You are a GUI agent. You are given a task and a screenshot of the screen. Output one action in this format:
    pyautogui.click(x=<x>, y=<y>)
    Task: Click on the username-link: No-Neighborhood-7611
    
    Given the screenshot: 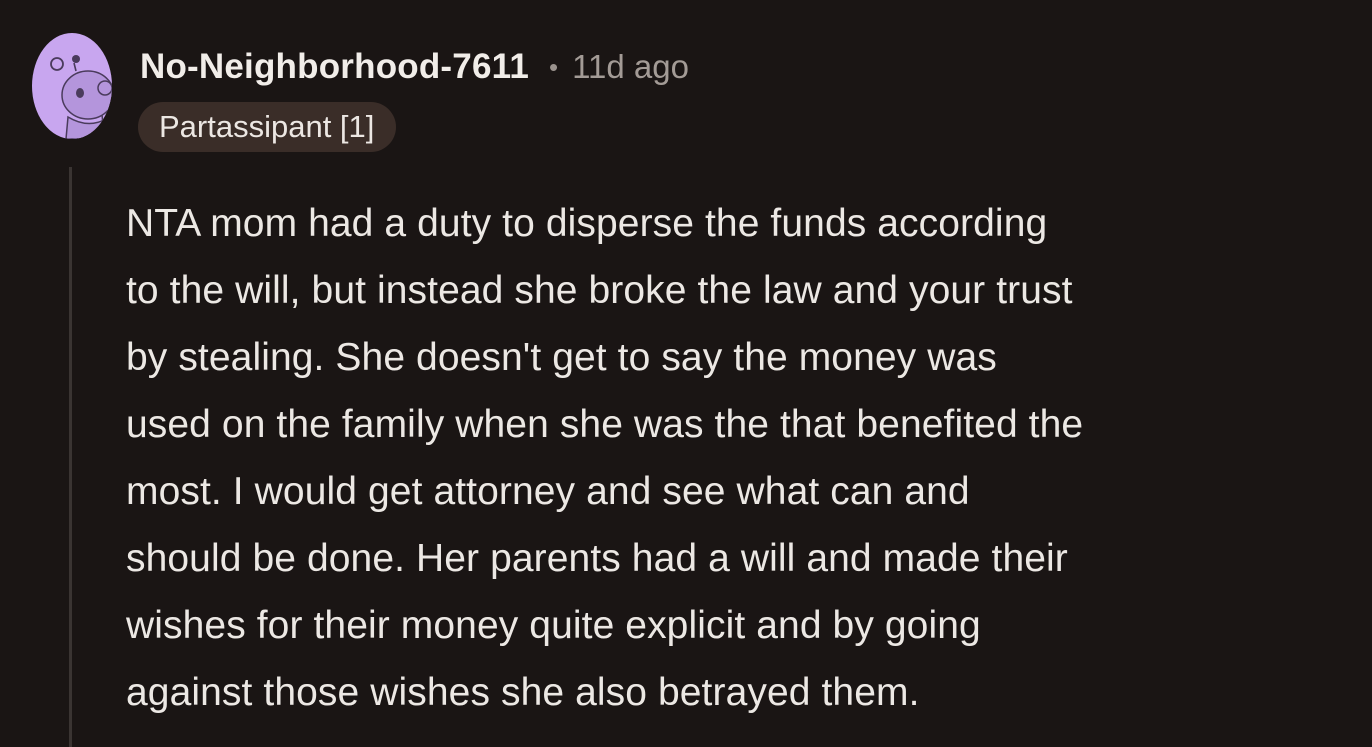 What is the action you would take?
    pyautogui.click(x=334, y=67)
    